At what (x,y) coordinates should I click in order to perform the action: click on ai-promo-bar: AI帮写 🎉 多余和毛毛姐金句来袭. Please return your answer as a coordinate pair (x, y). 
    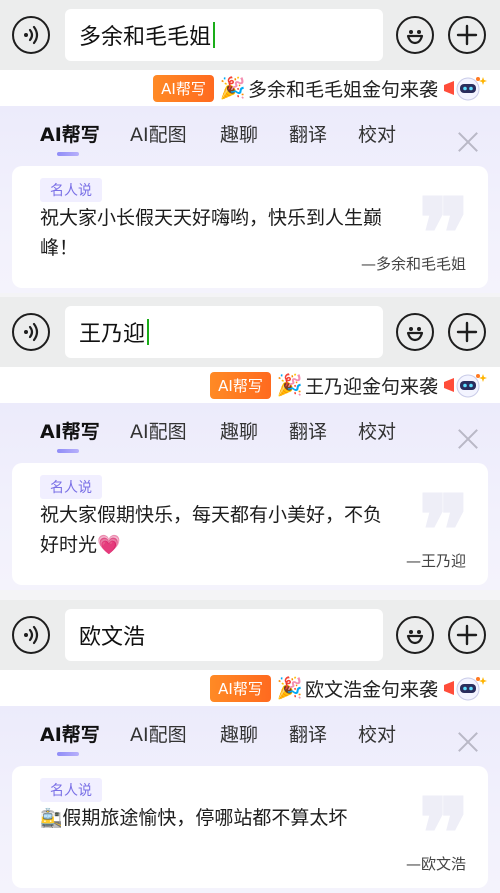
    Looking at the image, I should click on (250, 88).